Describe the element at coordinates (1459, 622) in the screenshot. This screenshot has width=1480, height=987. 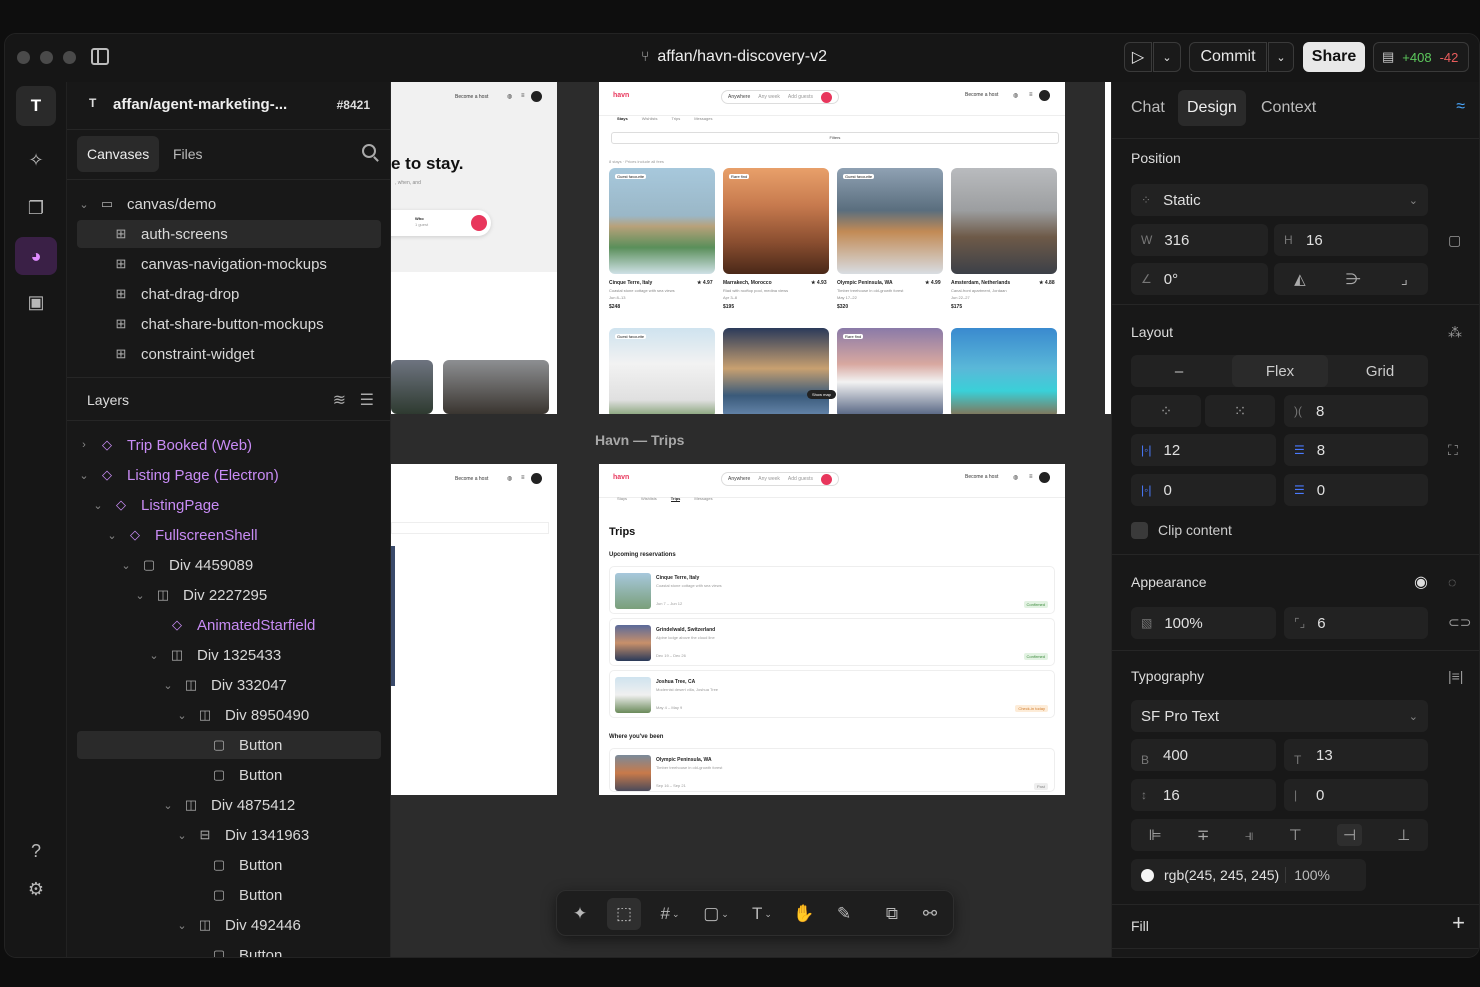
I see `link-corners-icon: ⊂⊃` at that location.